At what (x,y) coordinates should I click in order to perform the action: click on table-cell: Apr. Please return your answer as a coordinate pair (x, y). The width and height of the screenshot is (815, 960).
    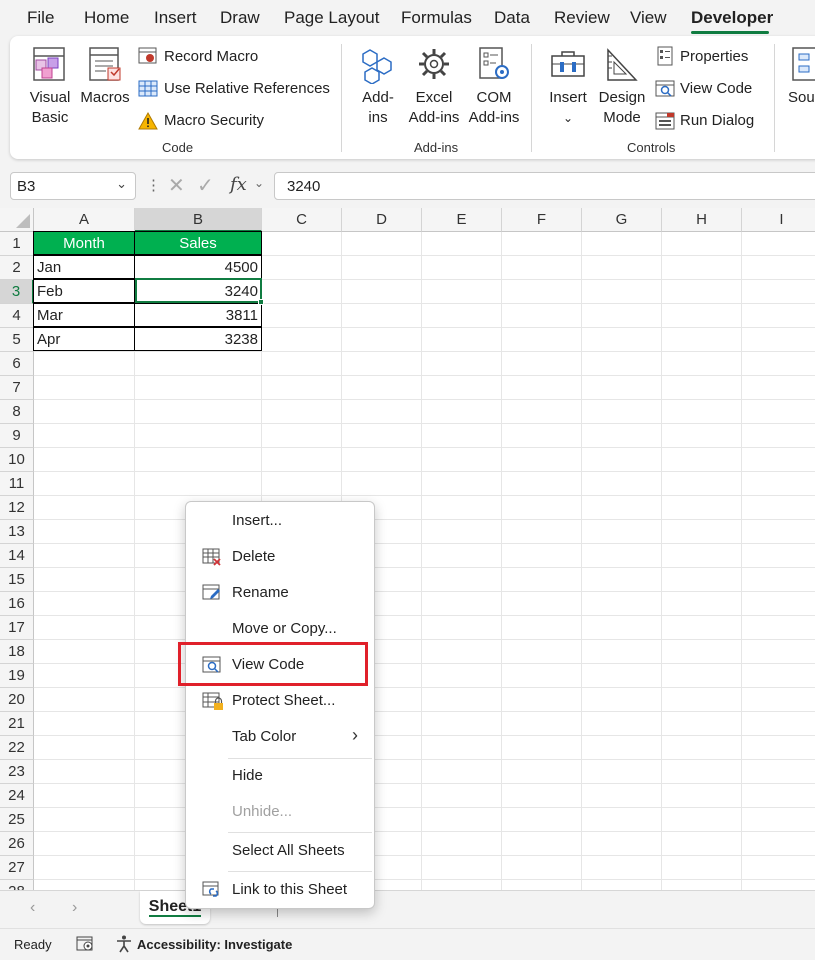
    Looking at the image, I should click on (84, 339).